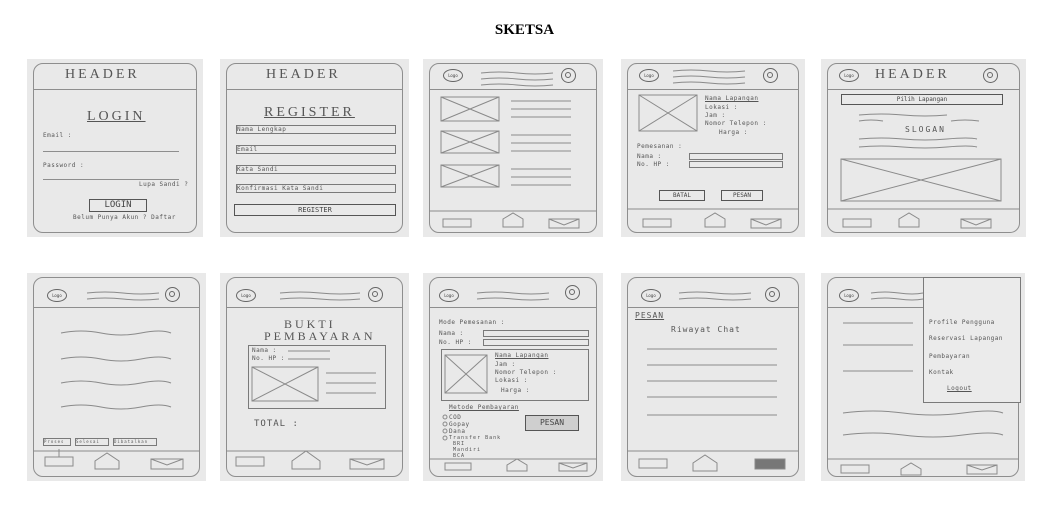  Describe the element at coordinates (649, 156) in the screenshot. I see `name-label: Nama :` at that location.